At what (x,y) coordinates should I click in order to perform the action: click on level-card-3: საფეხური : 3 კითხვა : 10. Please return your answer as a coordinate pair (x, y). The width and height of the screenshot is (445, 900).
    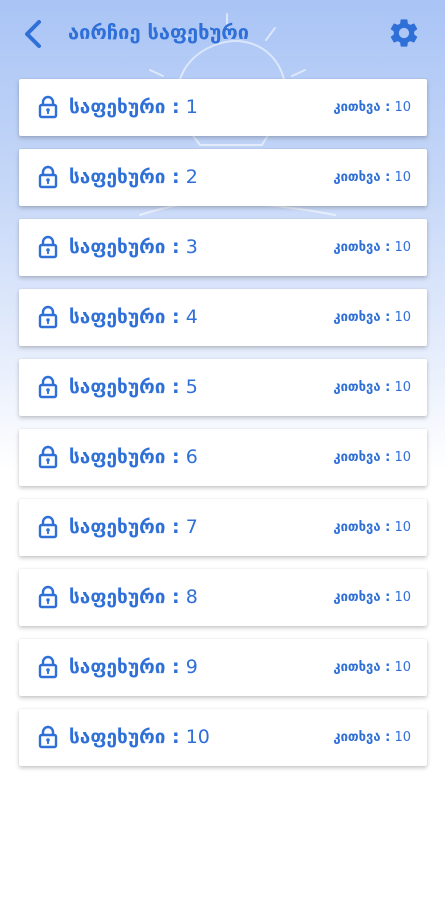
    Looking at the image, I should click on (223, 247).